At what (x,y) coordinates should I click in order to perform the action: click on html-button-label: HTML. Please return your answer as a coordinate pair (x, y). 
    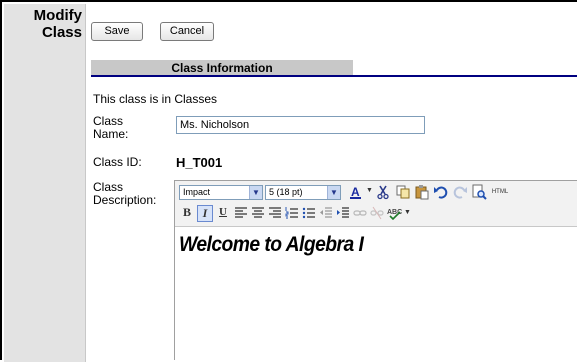
    Looking at the image, I should click on (500, 192).